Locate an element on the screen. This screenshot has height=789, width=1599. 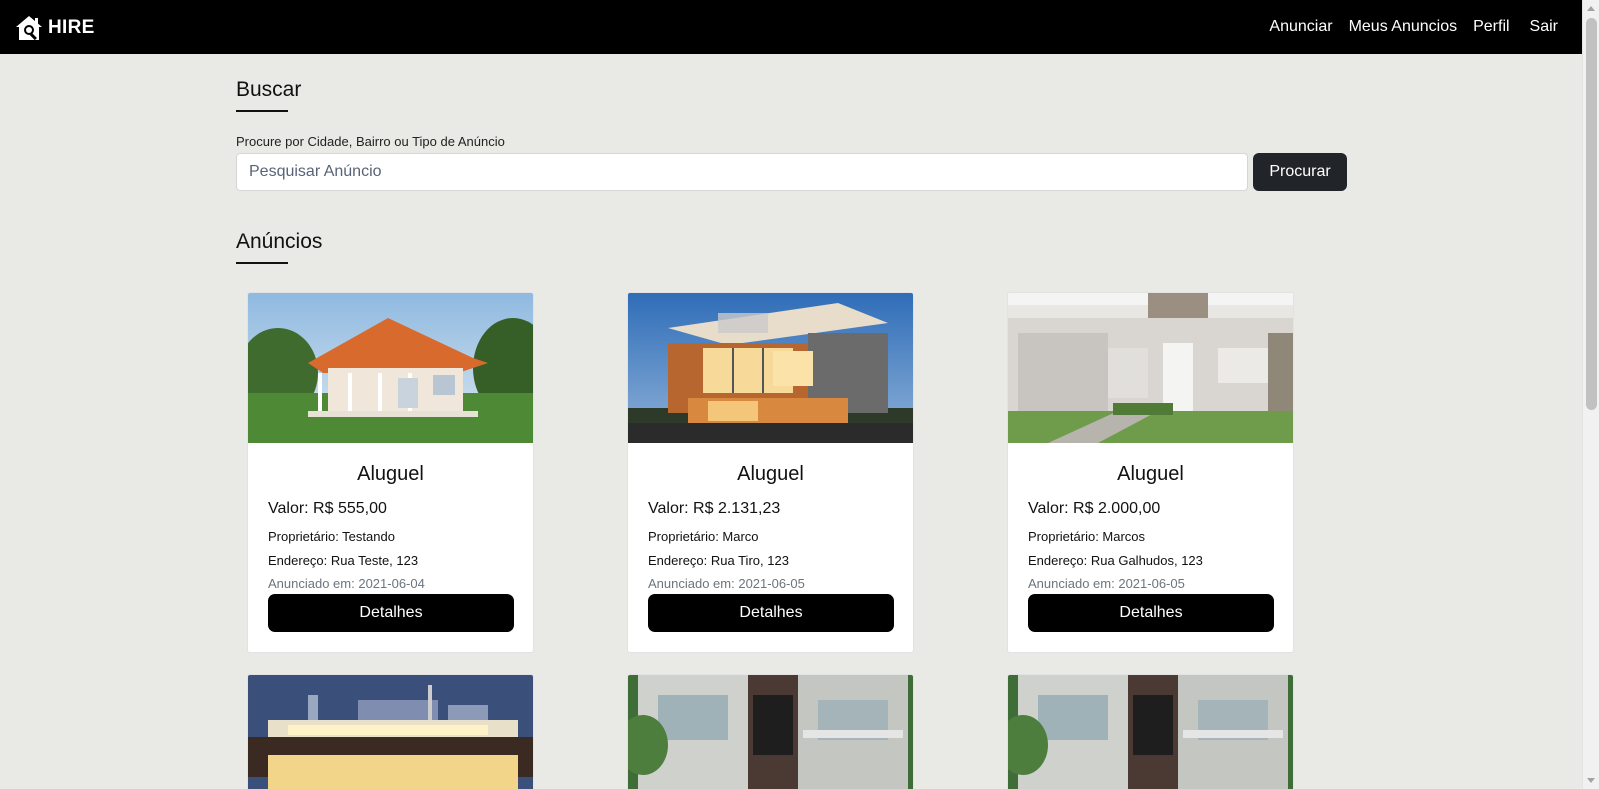
nav-link-anunciar: Anunciar is located at coordinates (1300, 27).